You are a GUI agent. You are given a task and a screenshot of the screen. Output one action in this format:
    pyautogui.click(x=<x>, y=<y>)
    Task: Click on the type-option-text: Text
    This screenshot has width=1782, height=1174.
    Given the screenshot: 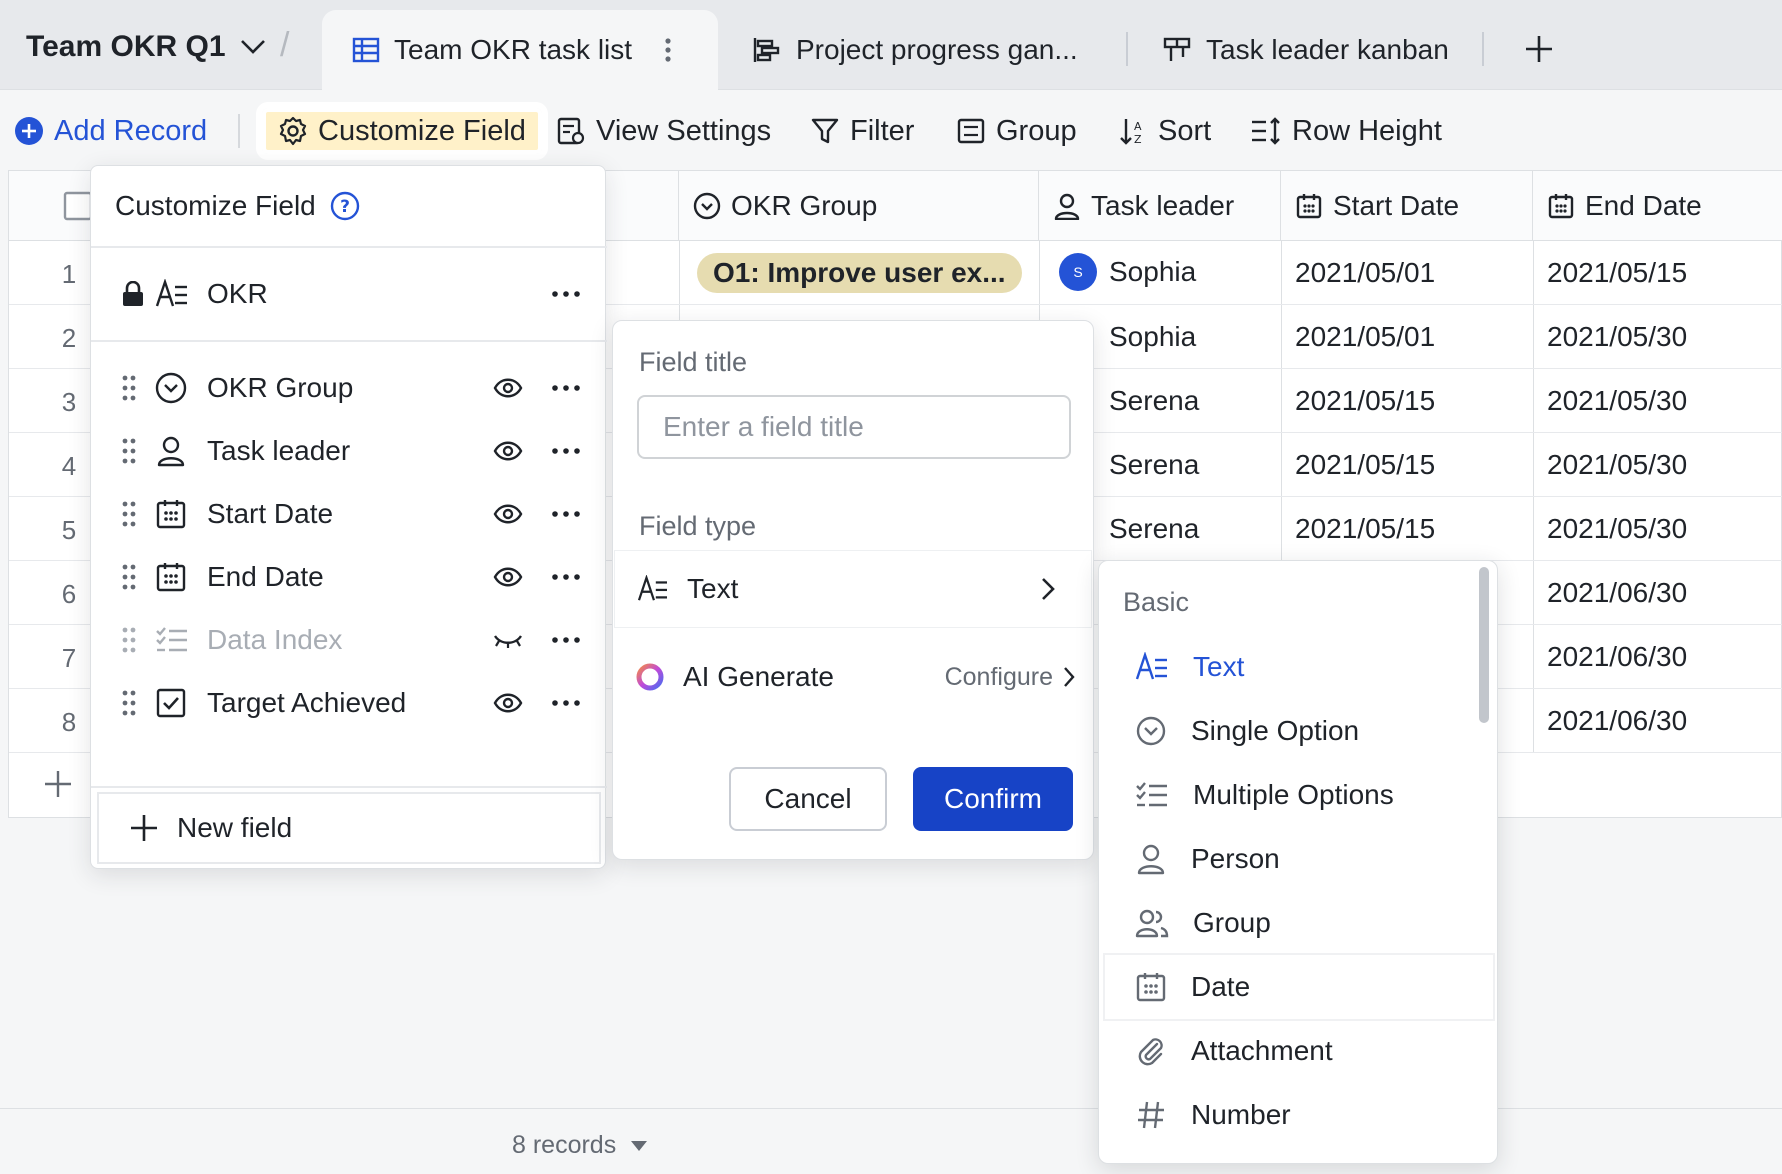 What is the action you would take?
    pyautogui.click(x=1299, y=667)
    